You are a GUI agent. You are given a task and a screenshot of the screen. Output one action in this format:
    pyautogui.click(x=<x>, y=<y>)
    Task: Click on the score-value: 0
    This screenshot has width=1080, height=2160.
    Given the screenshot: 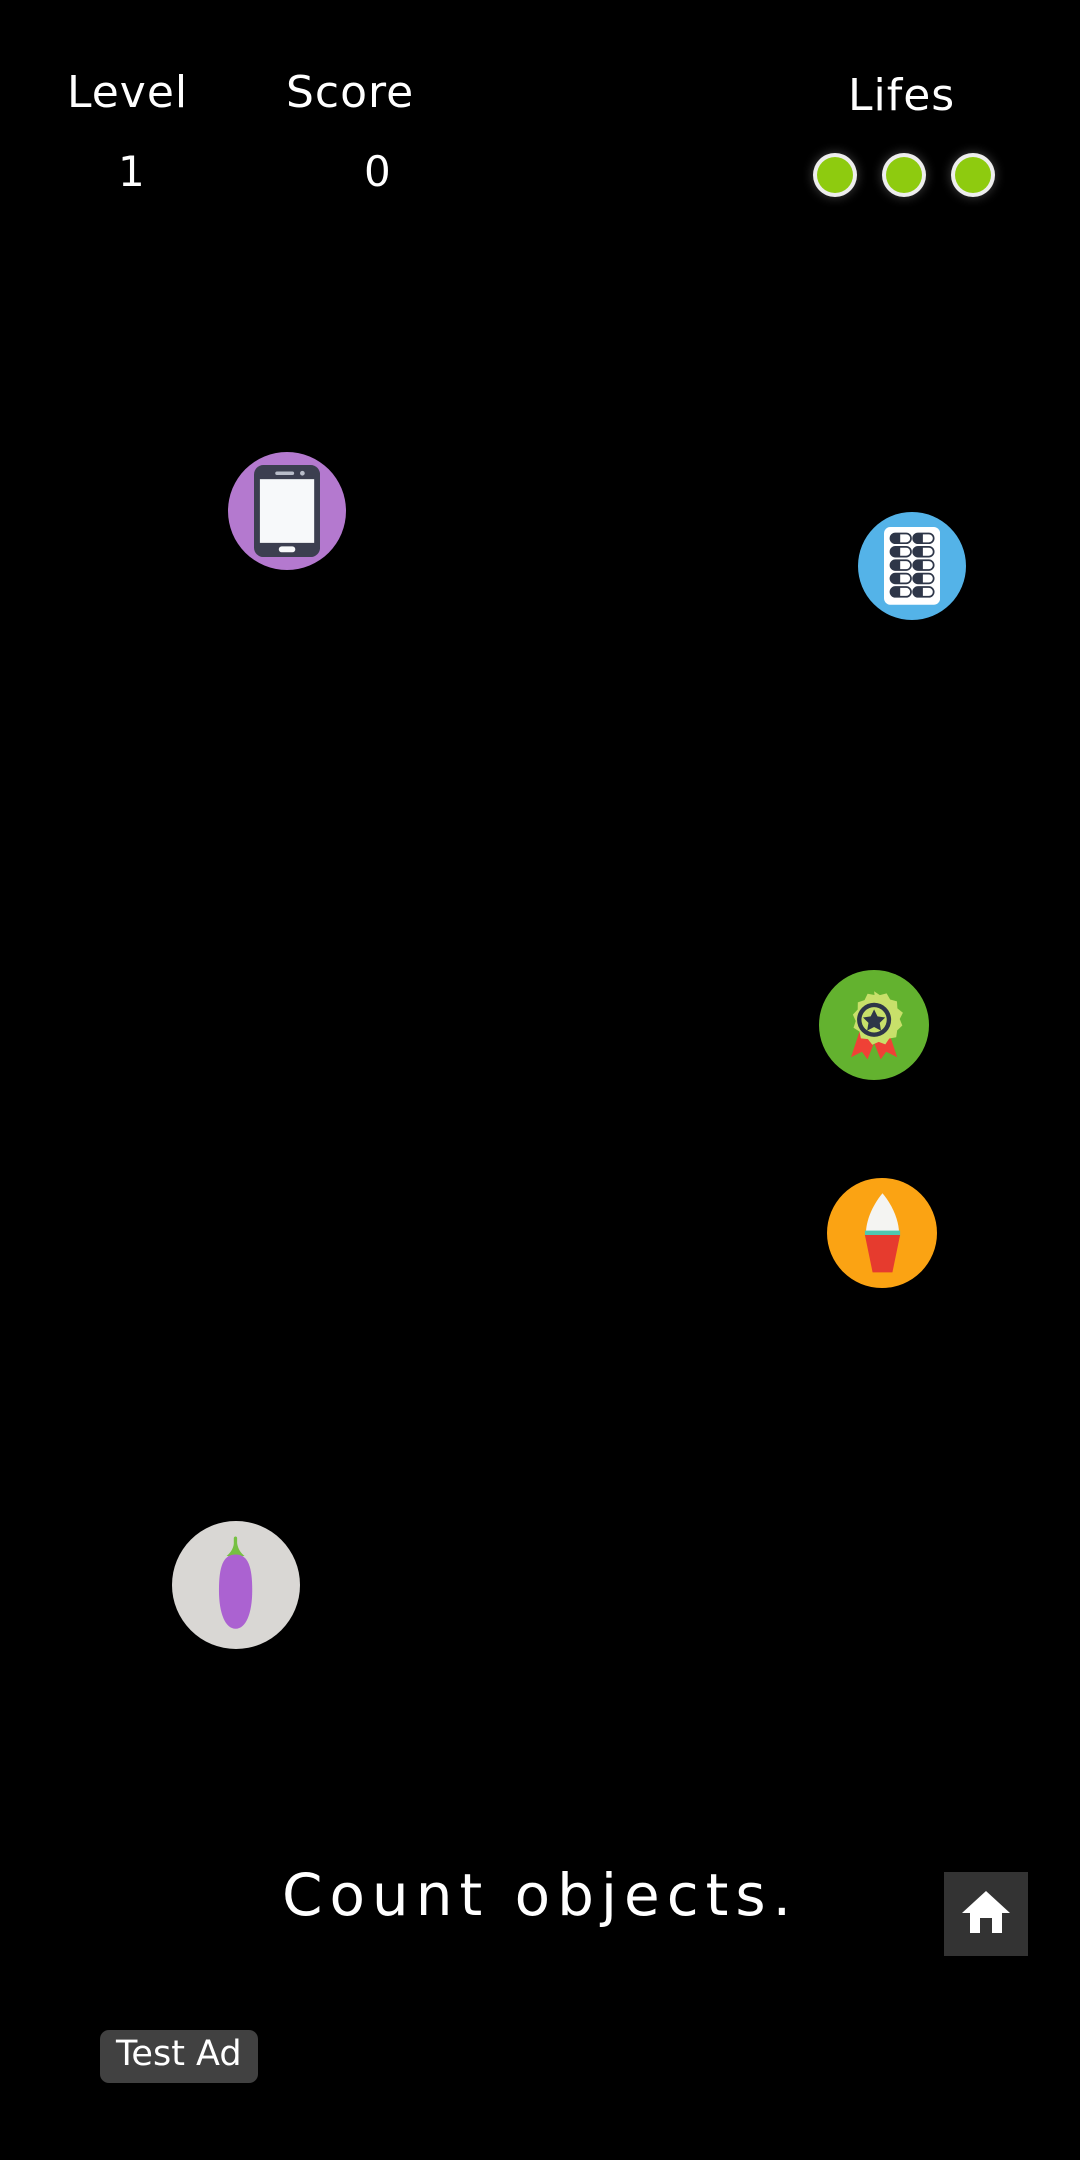 What is the action you would take?
    pyautogui.click(x=377, y=171)
    